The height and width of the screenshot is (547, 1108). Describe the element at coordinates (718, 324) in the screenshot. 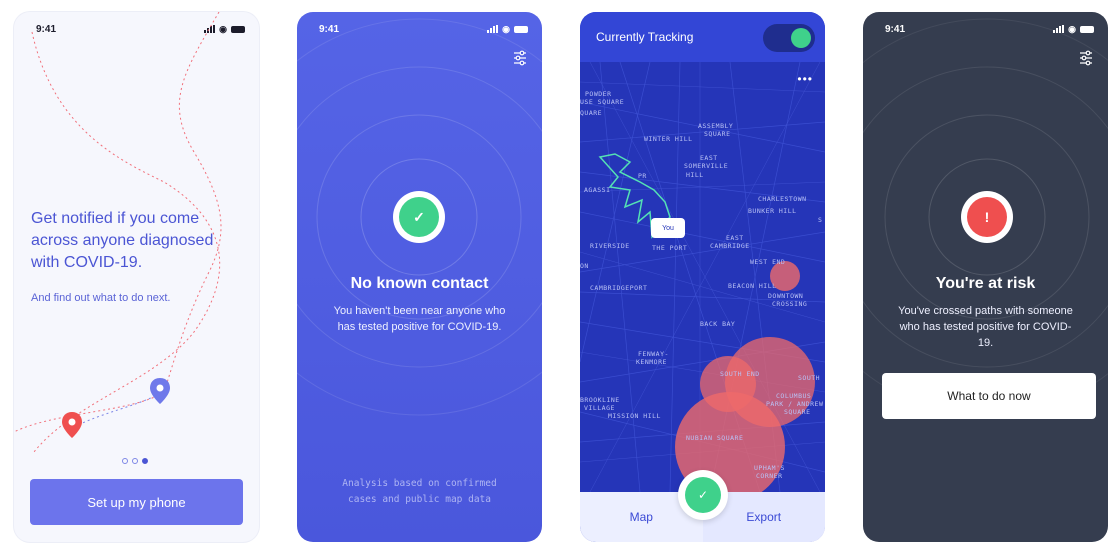

I see `map-label: BACK BAY` at that location.